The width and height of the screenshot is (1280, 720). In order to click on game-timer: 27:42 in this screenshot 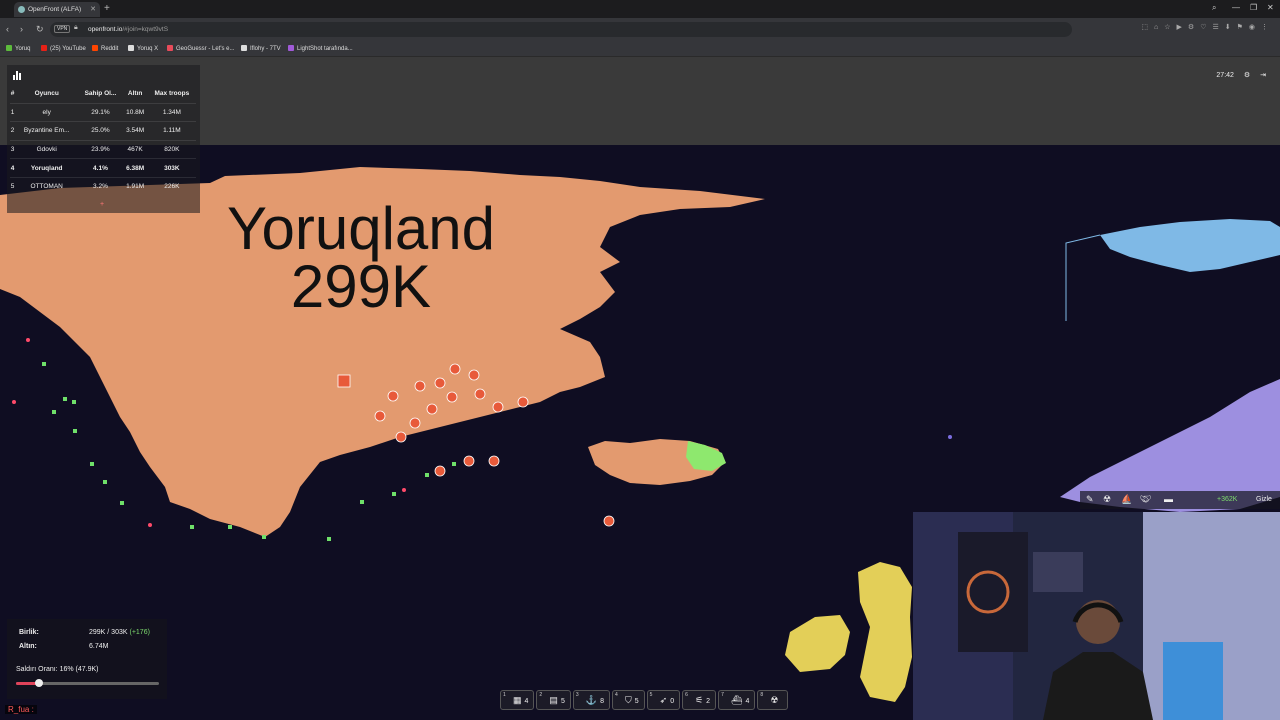, I will do `click(1225, 75)`.